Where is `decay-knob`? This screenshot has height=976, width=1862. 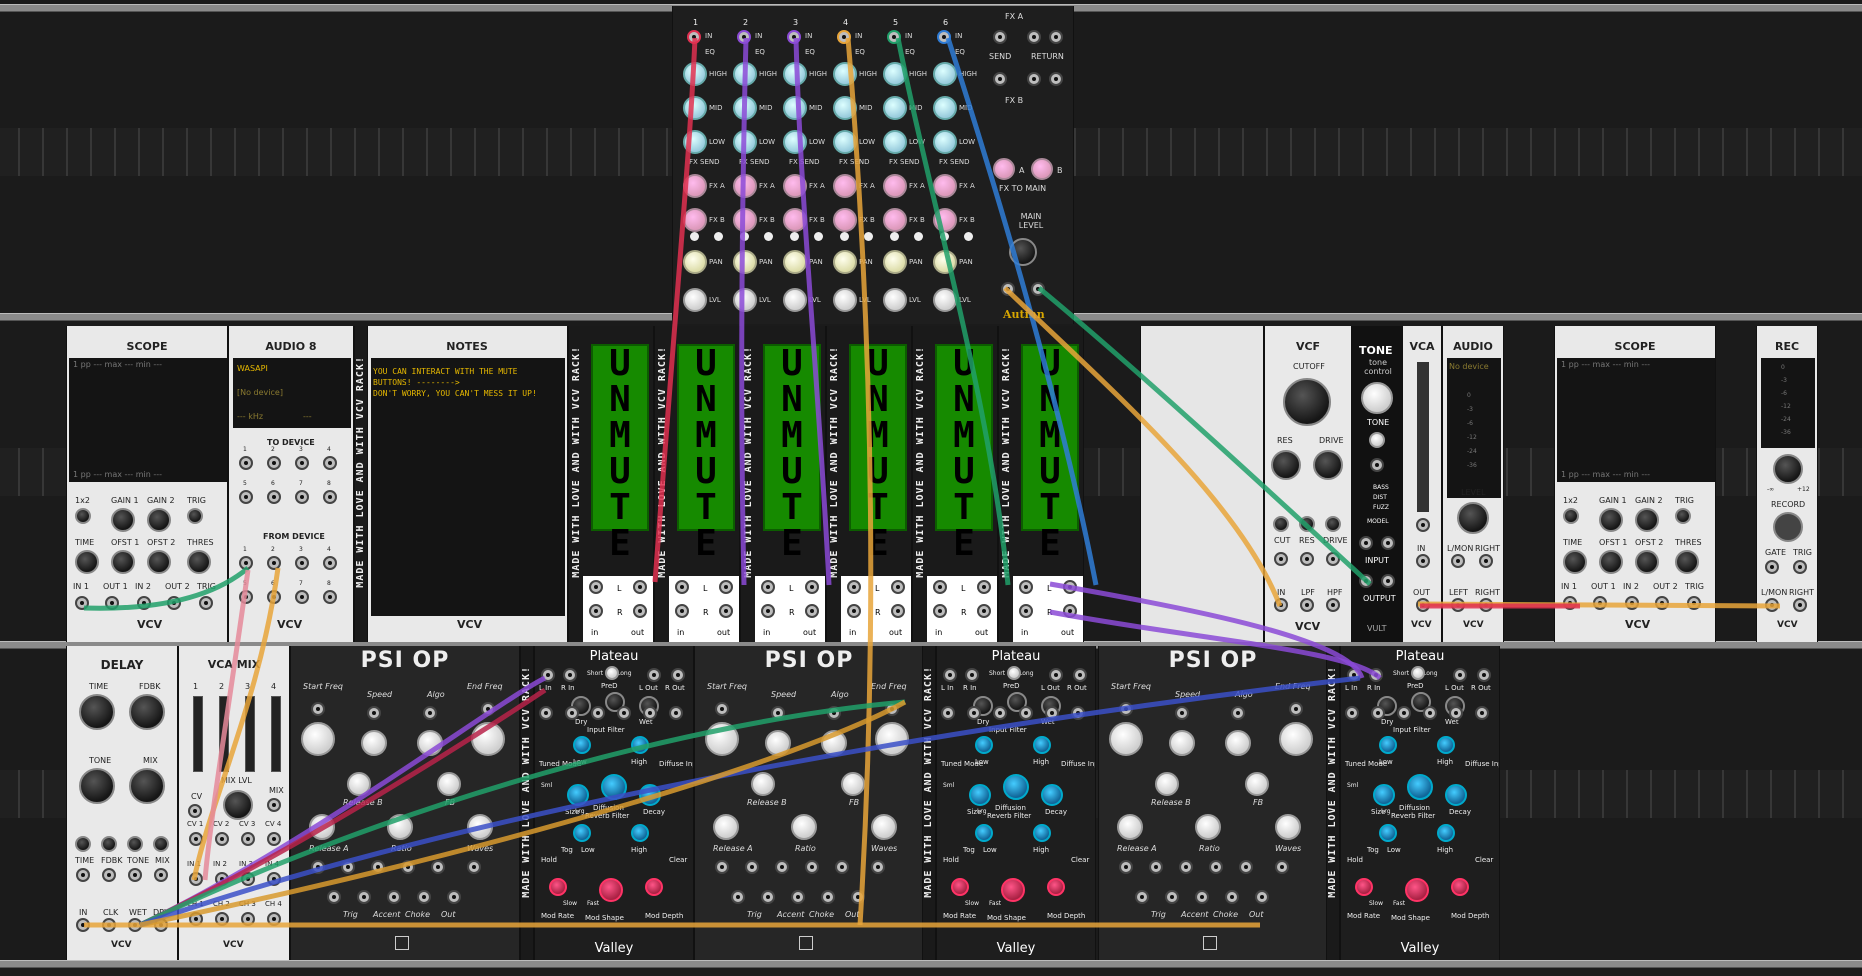 decay-knob is located at coordinates (1052, 795).